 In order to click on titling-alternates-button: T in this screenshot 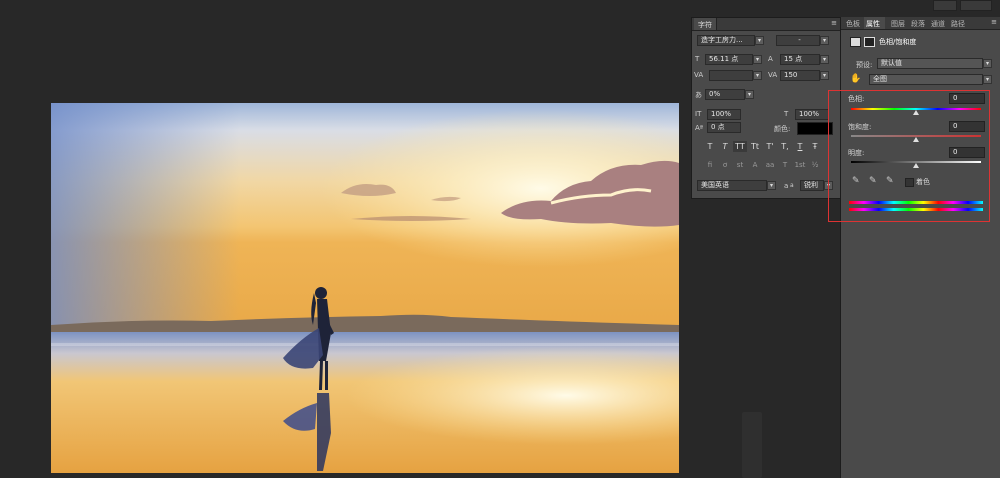, I will do `click(785, 165)`.